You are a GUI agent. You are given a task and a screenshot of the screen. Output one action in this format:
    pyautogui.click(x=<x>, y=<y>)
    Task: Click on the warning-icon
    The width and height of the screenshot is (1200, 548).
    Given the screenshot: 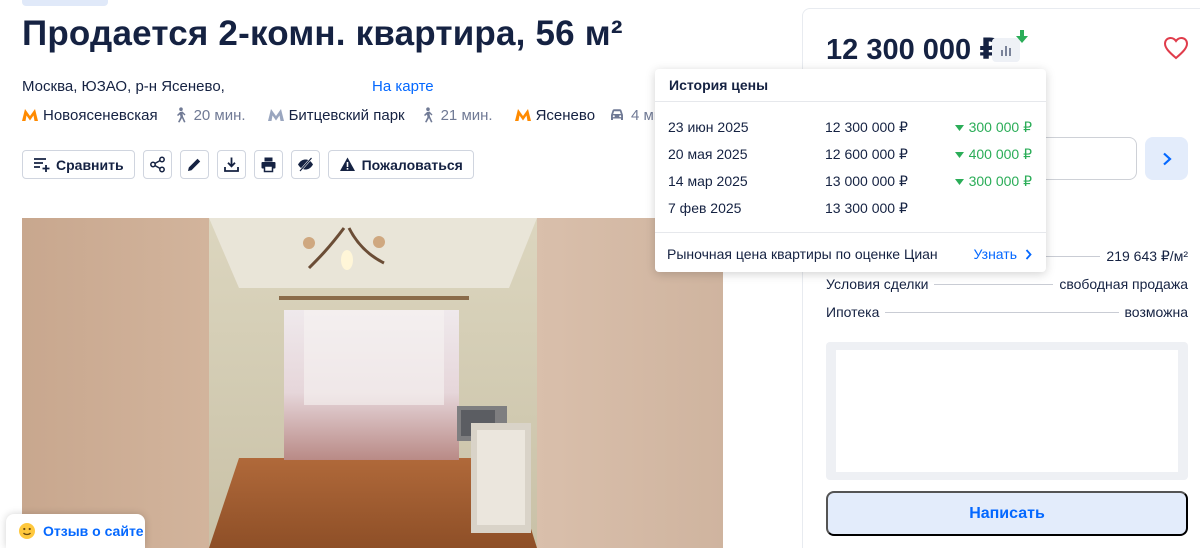 What is the action you would take?
    pyautogui.click(x=347, y=164)
    